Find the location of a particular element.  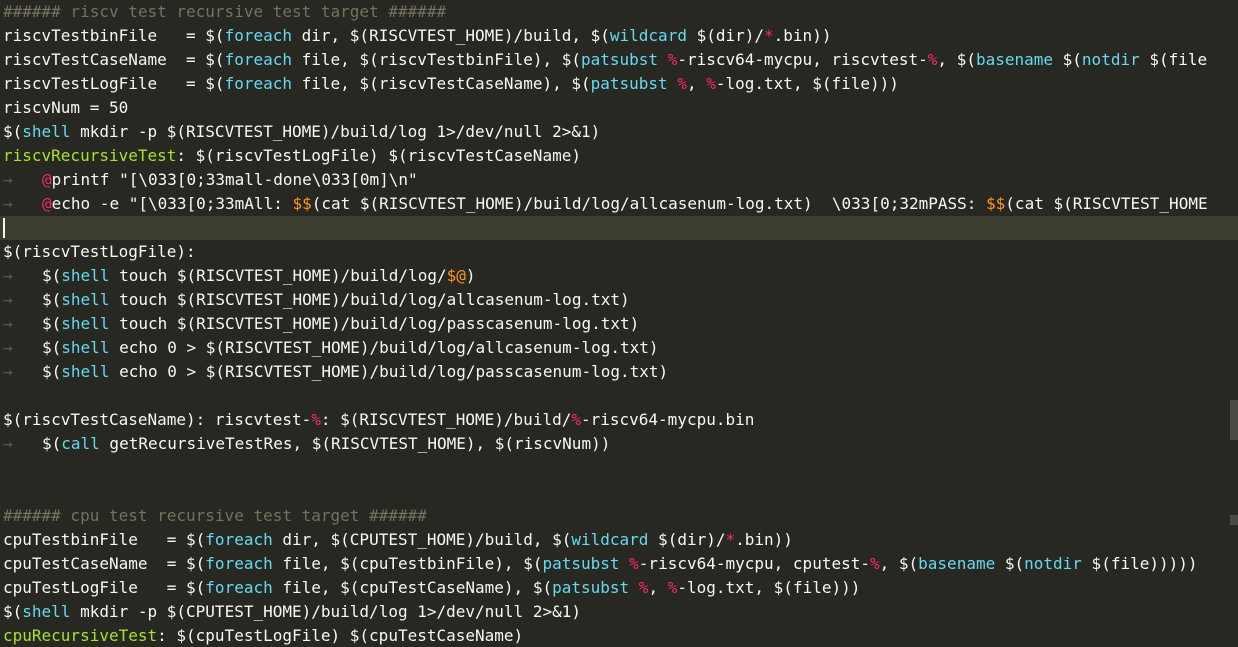

code-token: $(riscvTestLogFile): is located at coordinates (99, 251).